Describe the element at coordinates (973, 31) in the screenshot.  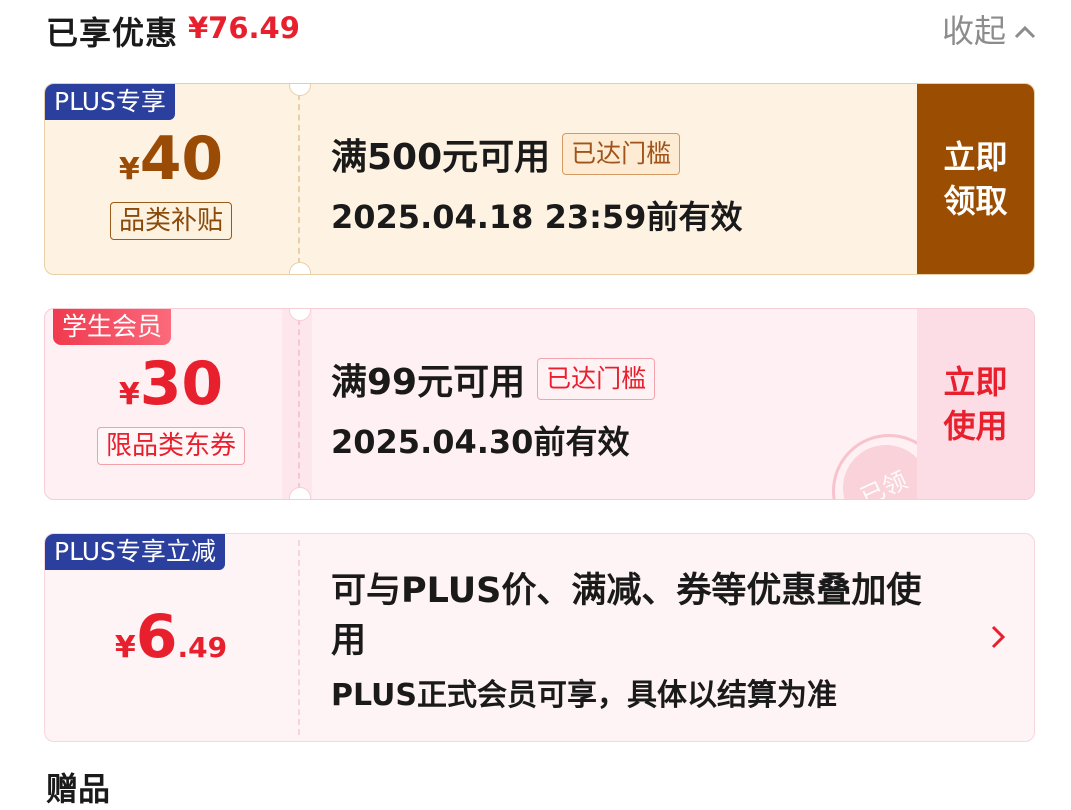
I see `collapse-label: 收起` at that location.